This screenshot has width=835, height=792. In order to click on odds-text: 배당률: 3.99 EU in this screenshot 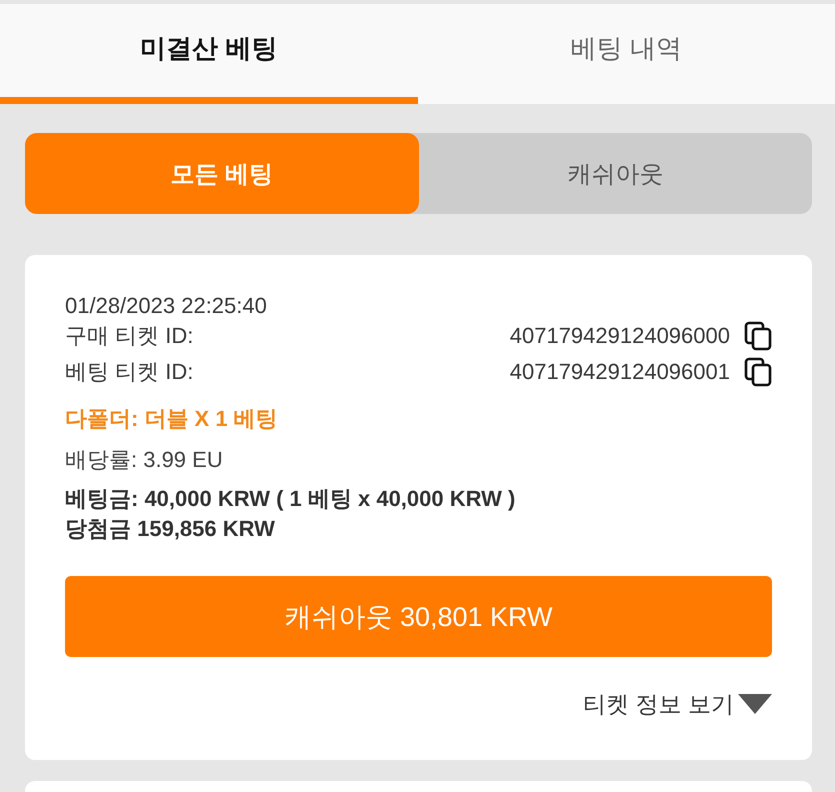, I will do `click(144, 460)`.